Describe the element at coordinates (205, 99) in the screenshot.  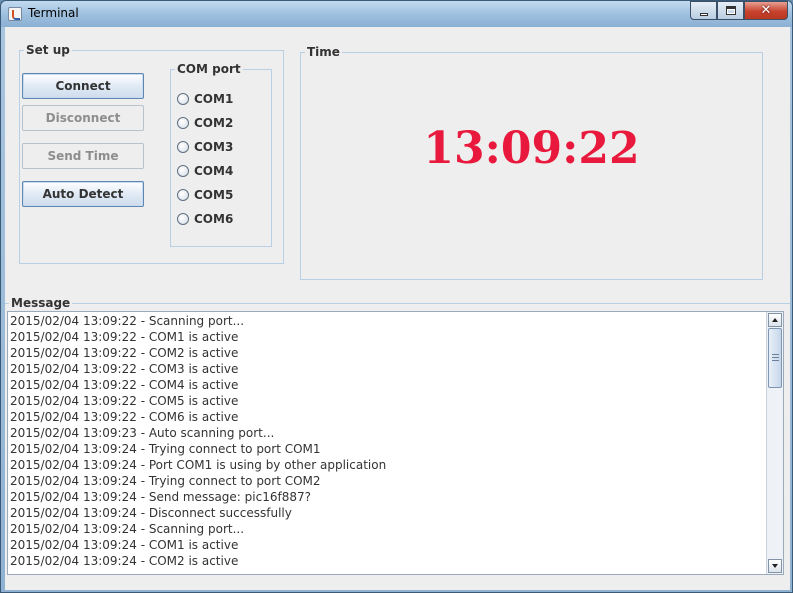
I see `radio-com1: COM1` at that location.